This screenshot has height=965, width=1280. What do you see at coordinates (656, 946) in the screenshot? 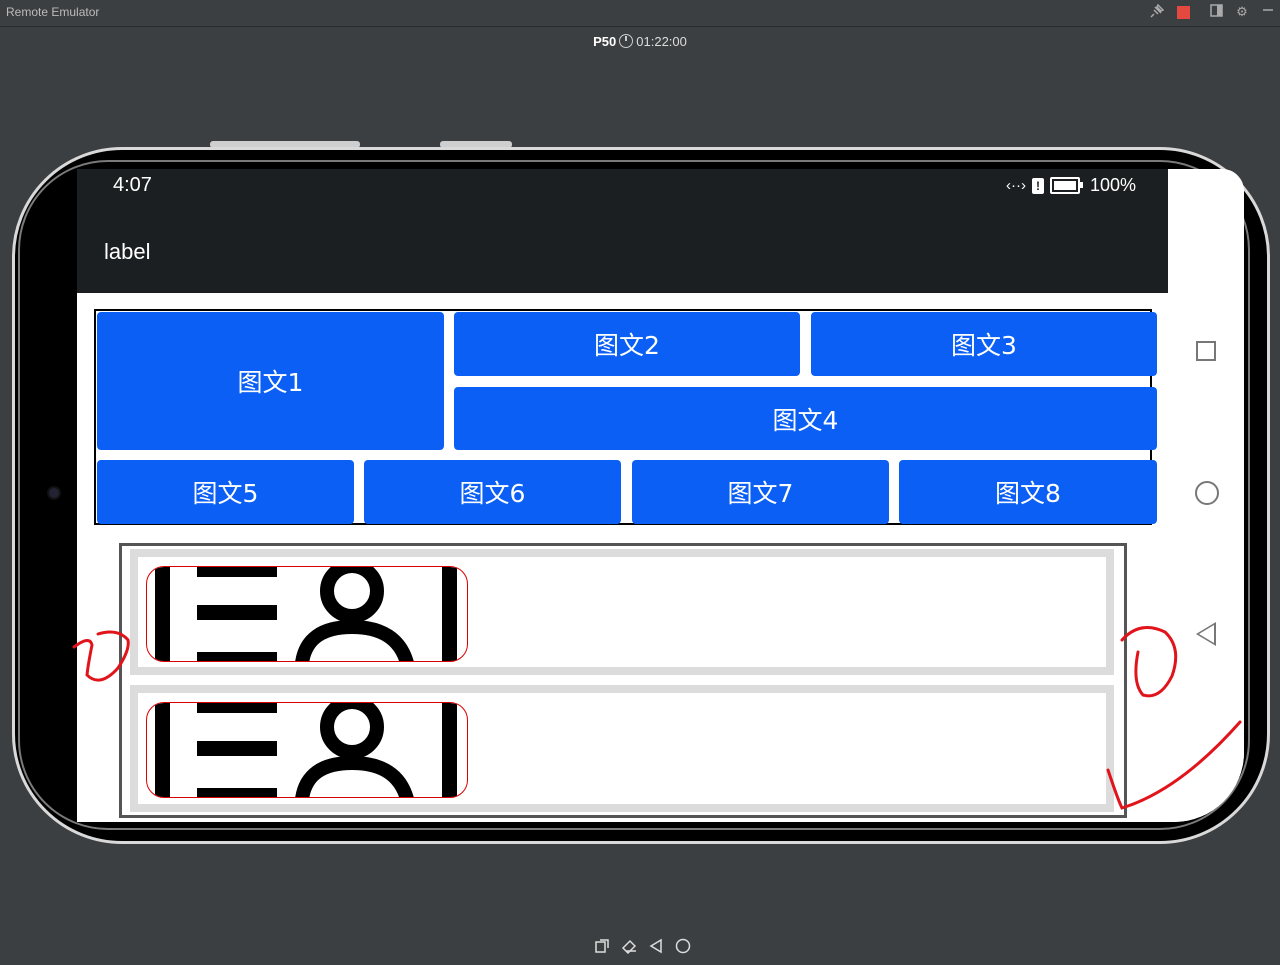
I see `back-icon` at bounding box center [656, 946].